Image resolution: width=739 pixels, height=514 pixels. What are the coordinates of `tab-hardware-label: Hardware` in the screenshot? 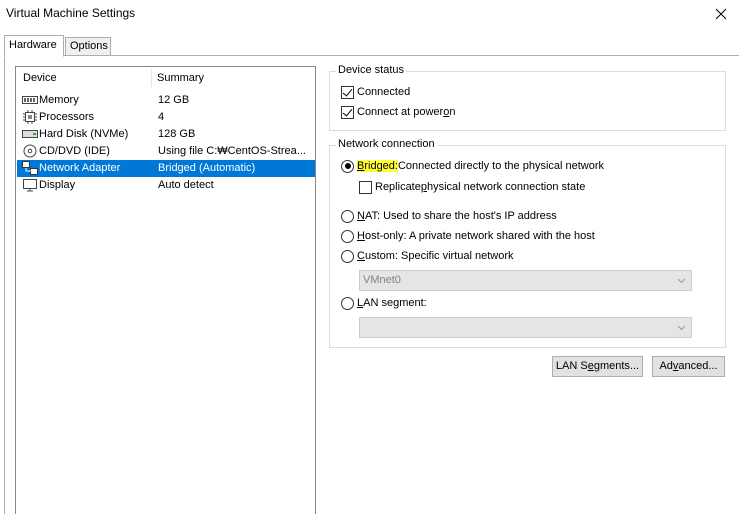 It's located at (33, 45).